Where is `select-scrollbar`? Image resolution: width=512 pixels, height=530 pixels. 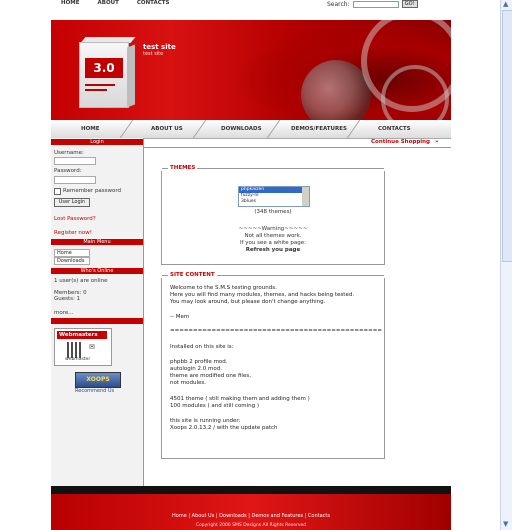 select-scrollbar is located at coordinates (305, 196).